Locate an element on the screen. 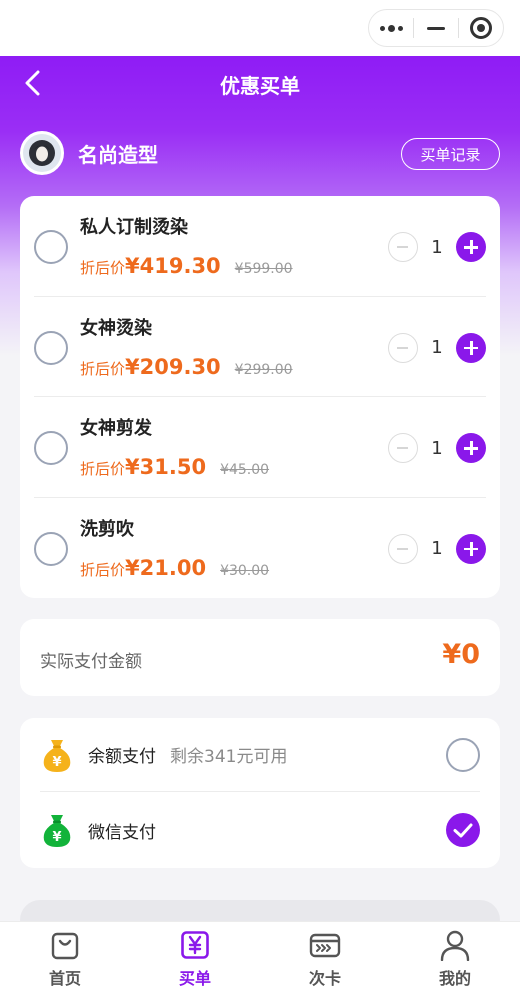  store-info: 名尚造型 is located at coordinates (89, 153).